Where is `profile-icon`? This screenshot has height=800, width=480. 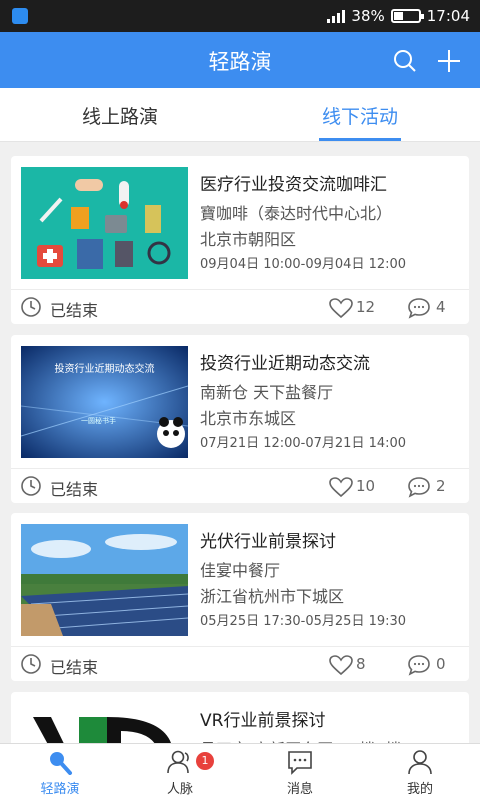 profile-icon is located at coordinates (420, 762).